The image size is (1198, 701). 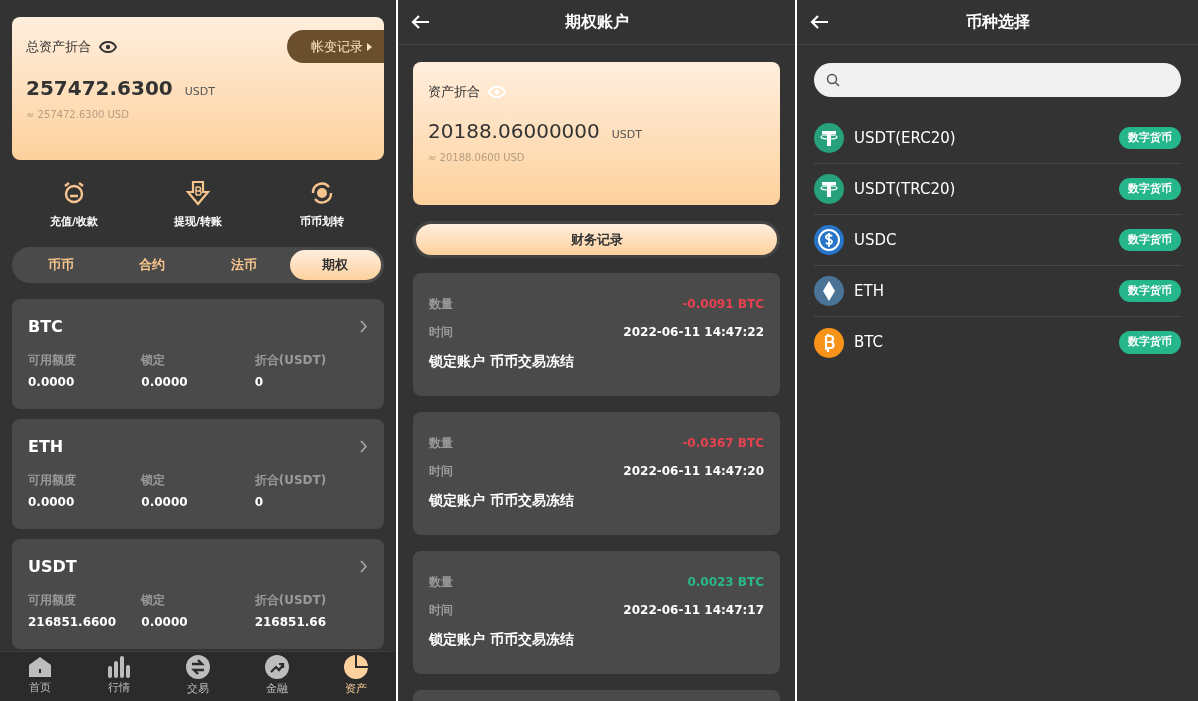 What do you see at coordinates (997, 80) in the screenshot?
I see `search-field` at bounding box center [997, 80].